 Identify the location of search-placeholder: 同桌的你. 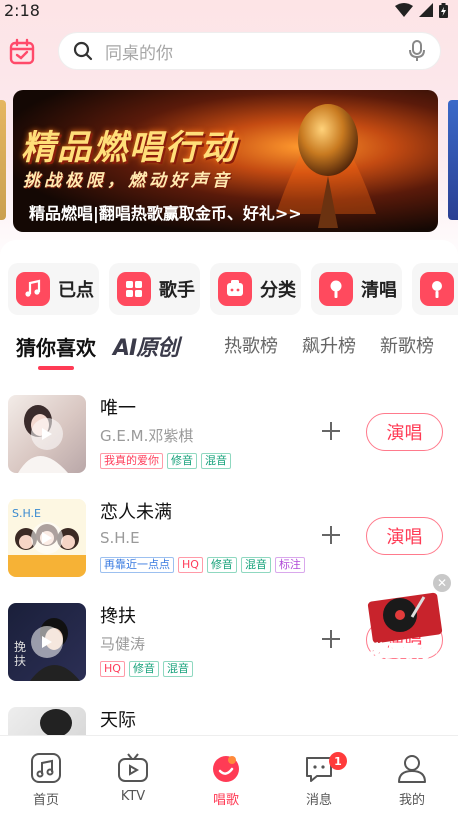
(139, 53).